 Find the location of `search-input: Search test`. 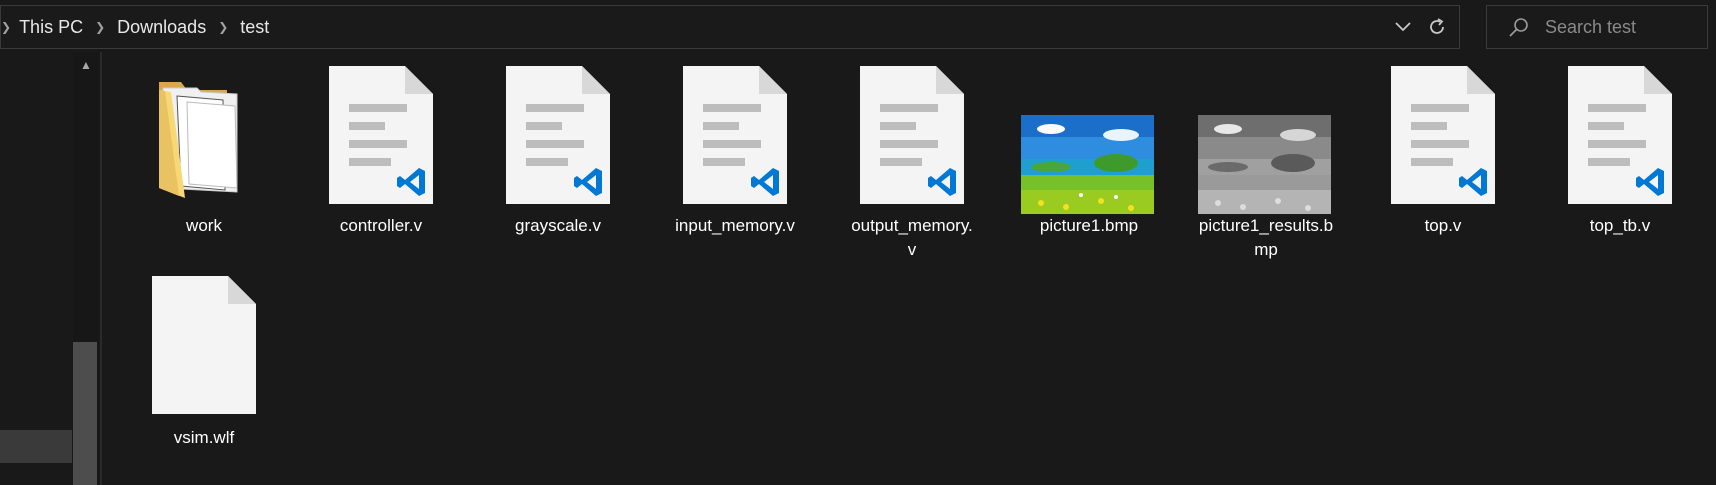

search-input: Search test is located at coordinates (1597, 27).